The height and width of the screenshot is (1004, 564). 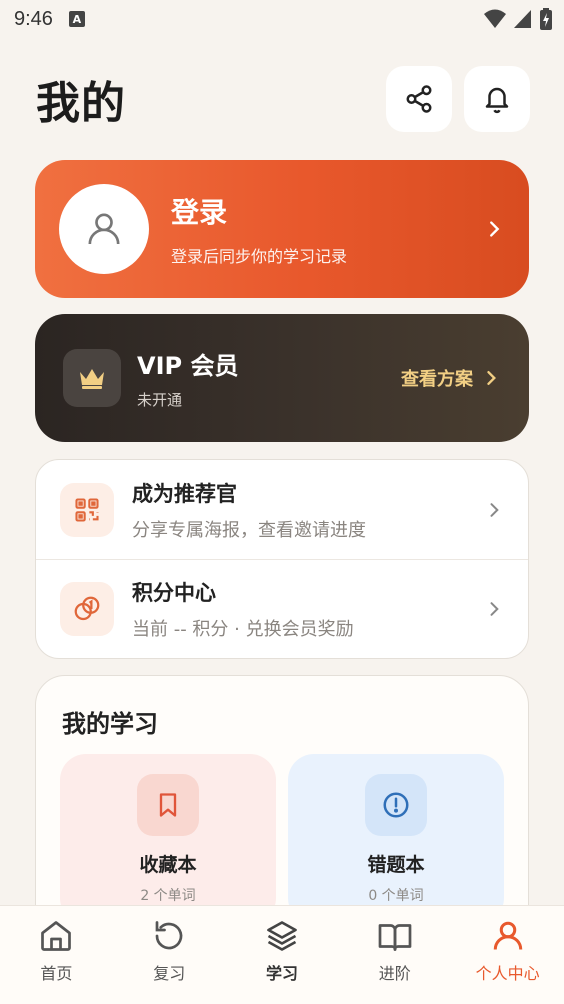 I want to click on bookmark-icon, so click(x=168, y=805).